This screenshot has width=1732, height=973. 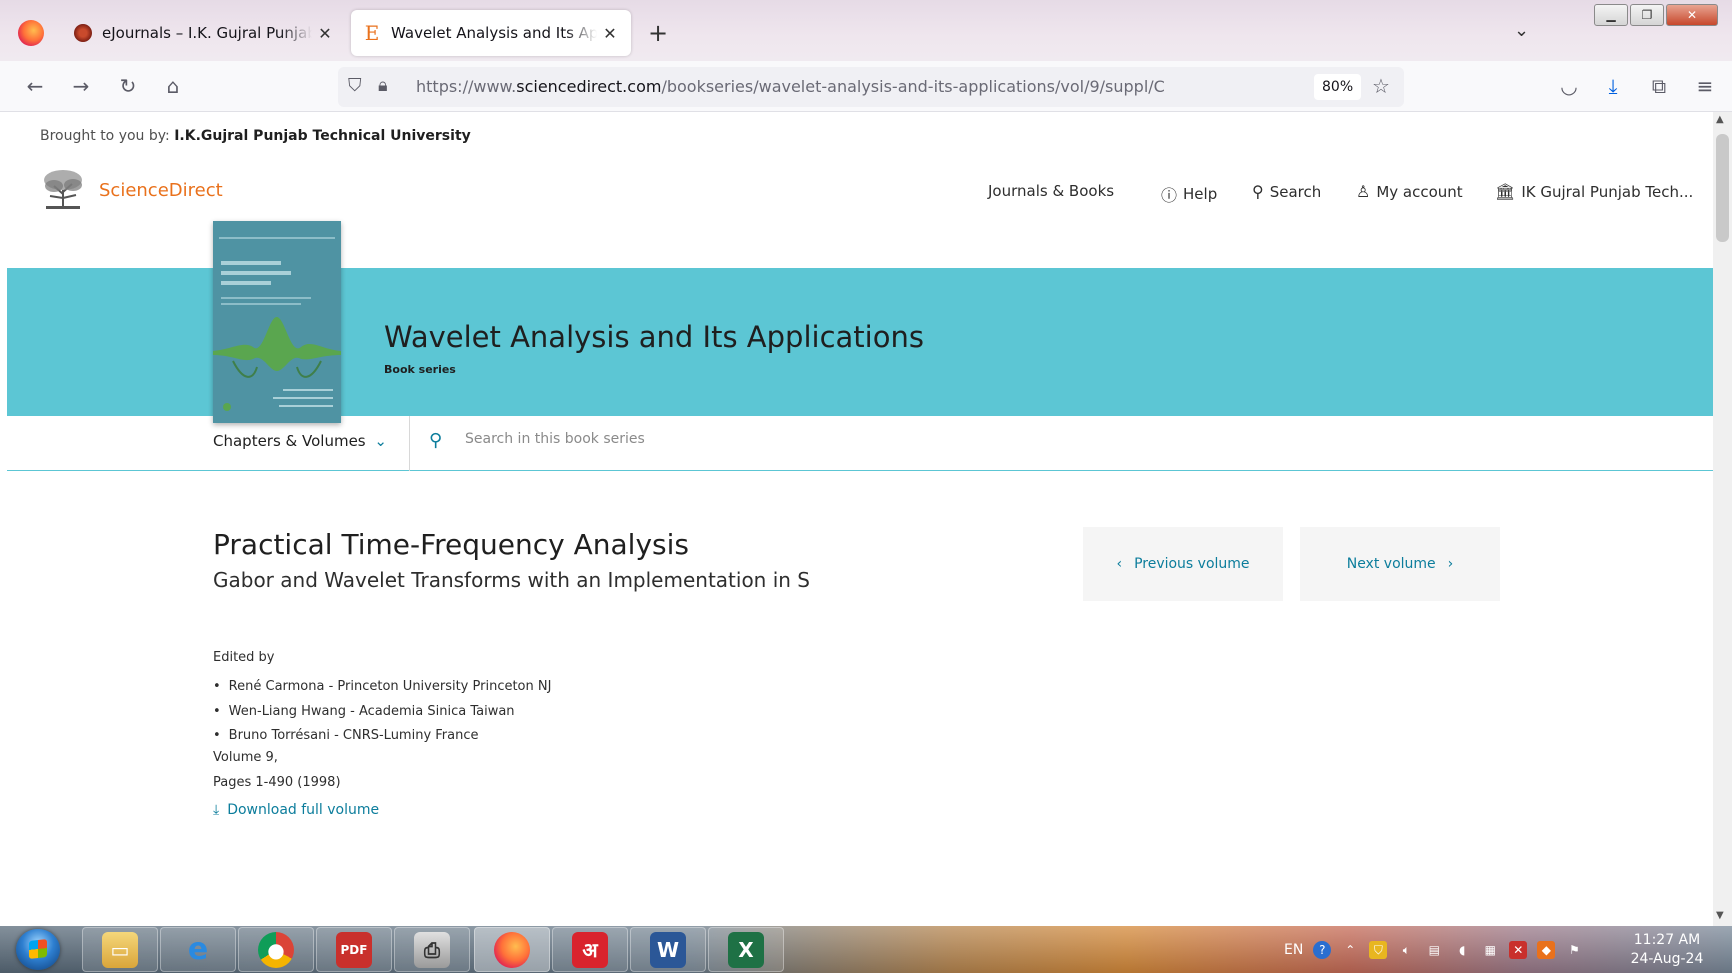 I want to click on alert-icon: ✕, so click(x=1518, y=949).